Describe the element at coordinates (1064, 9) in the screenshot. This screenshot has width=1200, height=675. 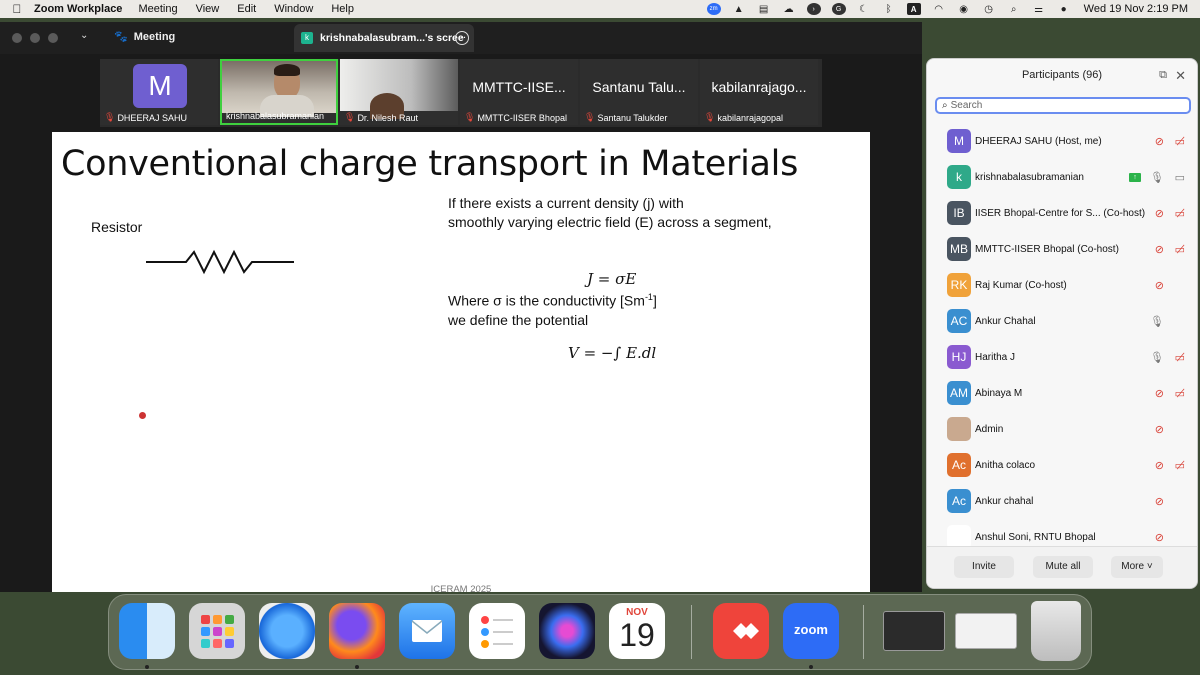
I see `siri-icon: ●` at that location.